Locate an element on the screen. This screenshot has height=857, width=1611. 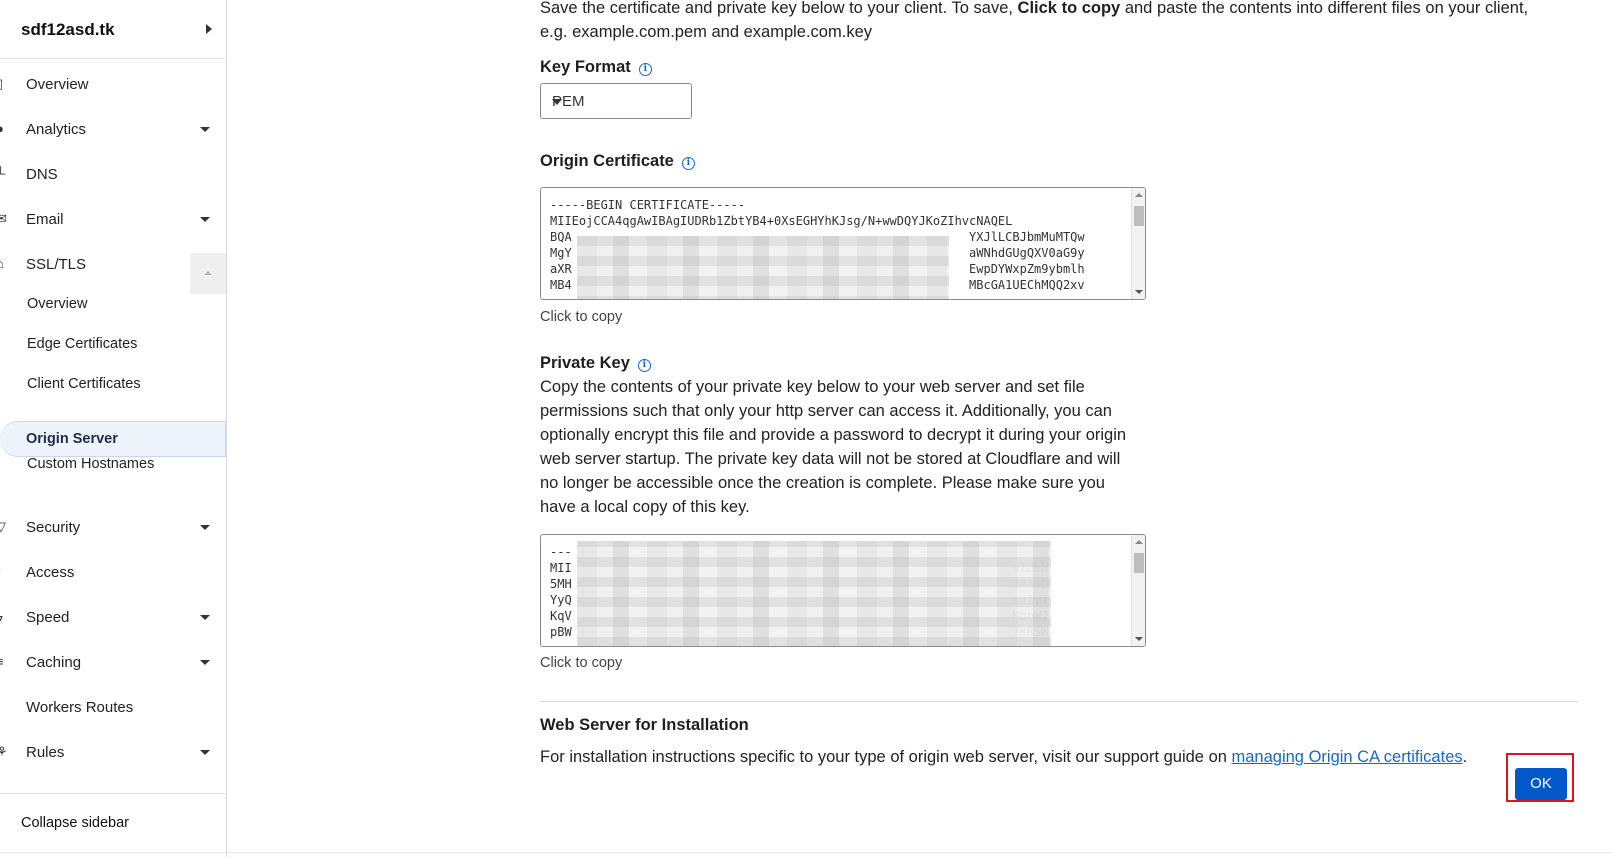
domain-name: sdf12asd.tk is located at coordinates (68, 29).